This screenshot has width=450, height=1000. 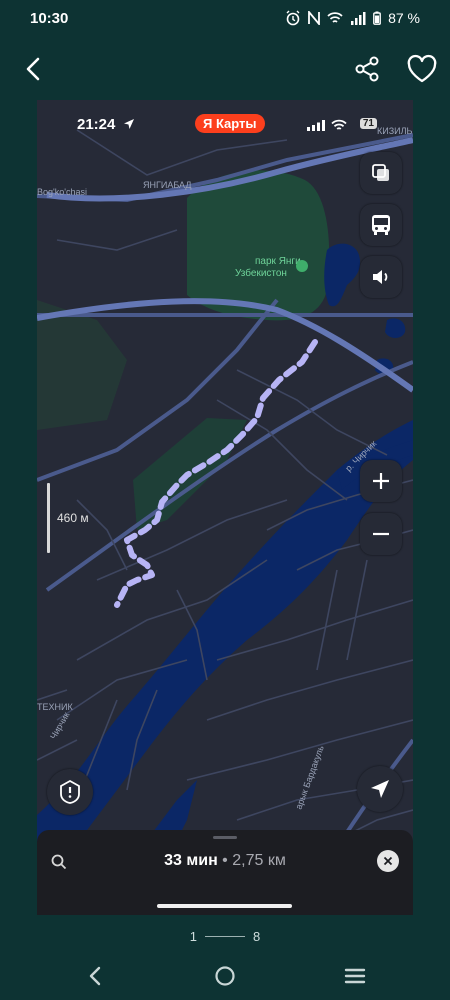 What do you see at coordinates (258, 245) in the screenshot?
I see `park-area` at bounding box center [258, 245].